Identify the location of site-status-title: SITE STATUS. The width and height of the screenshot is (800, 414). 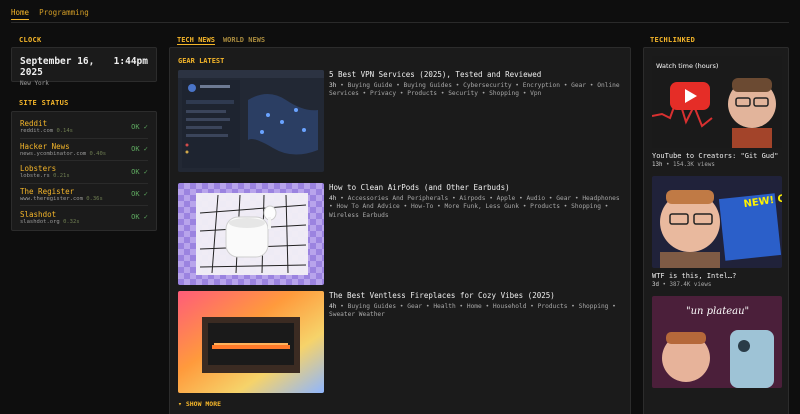
(44, 103).